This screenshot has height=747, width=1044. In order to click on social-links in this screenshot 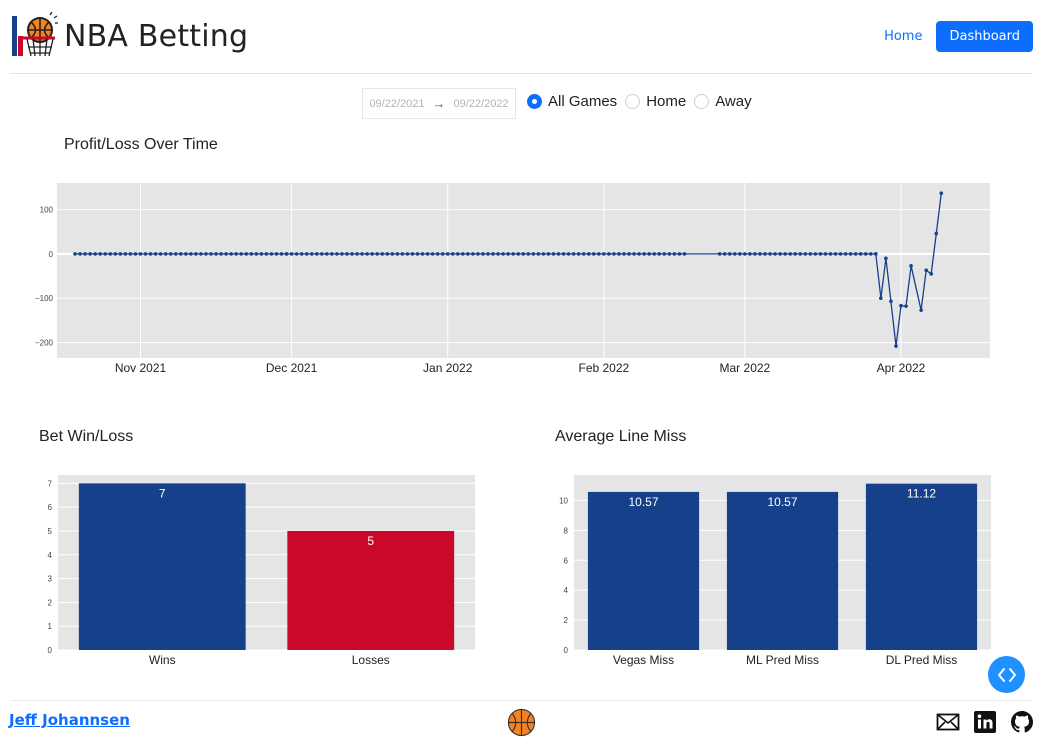, I will do `click(978, 722)`.